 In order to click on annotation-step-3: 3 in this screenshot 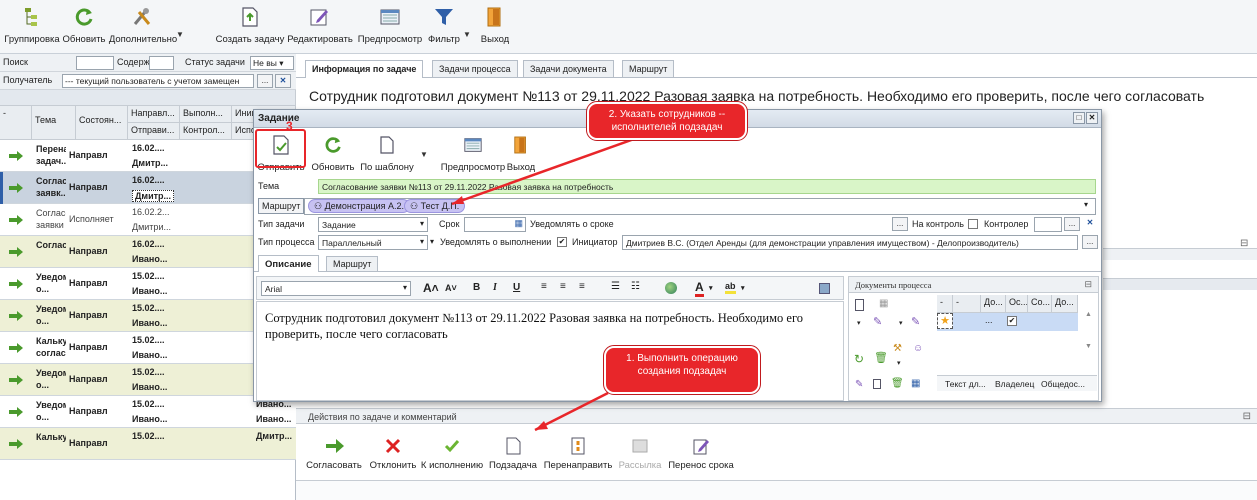, I will do `click(289, 126)`.